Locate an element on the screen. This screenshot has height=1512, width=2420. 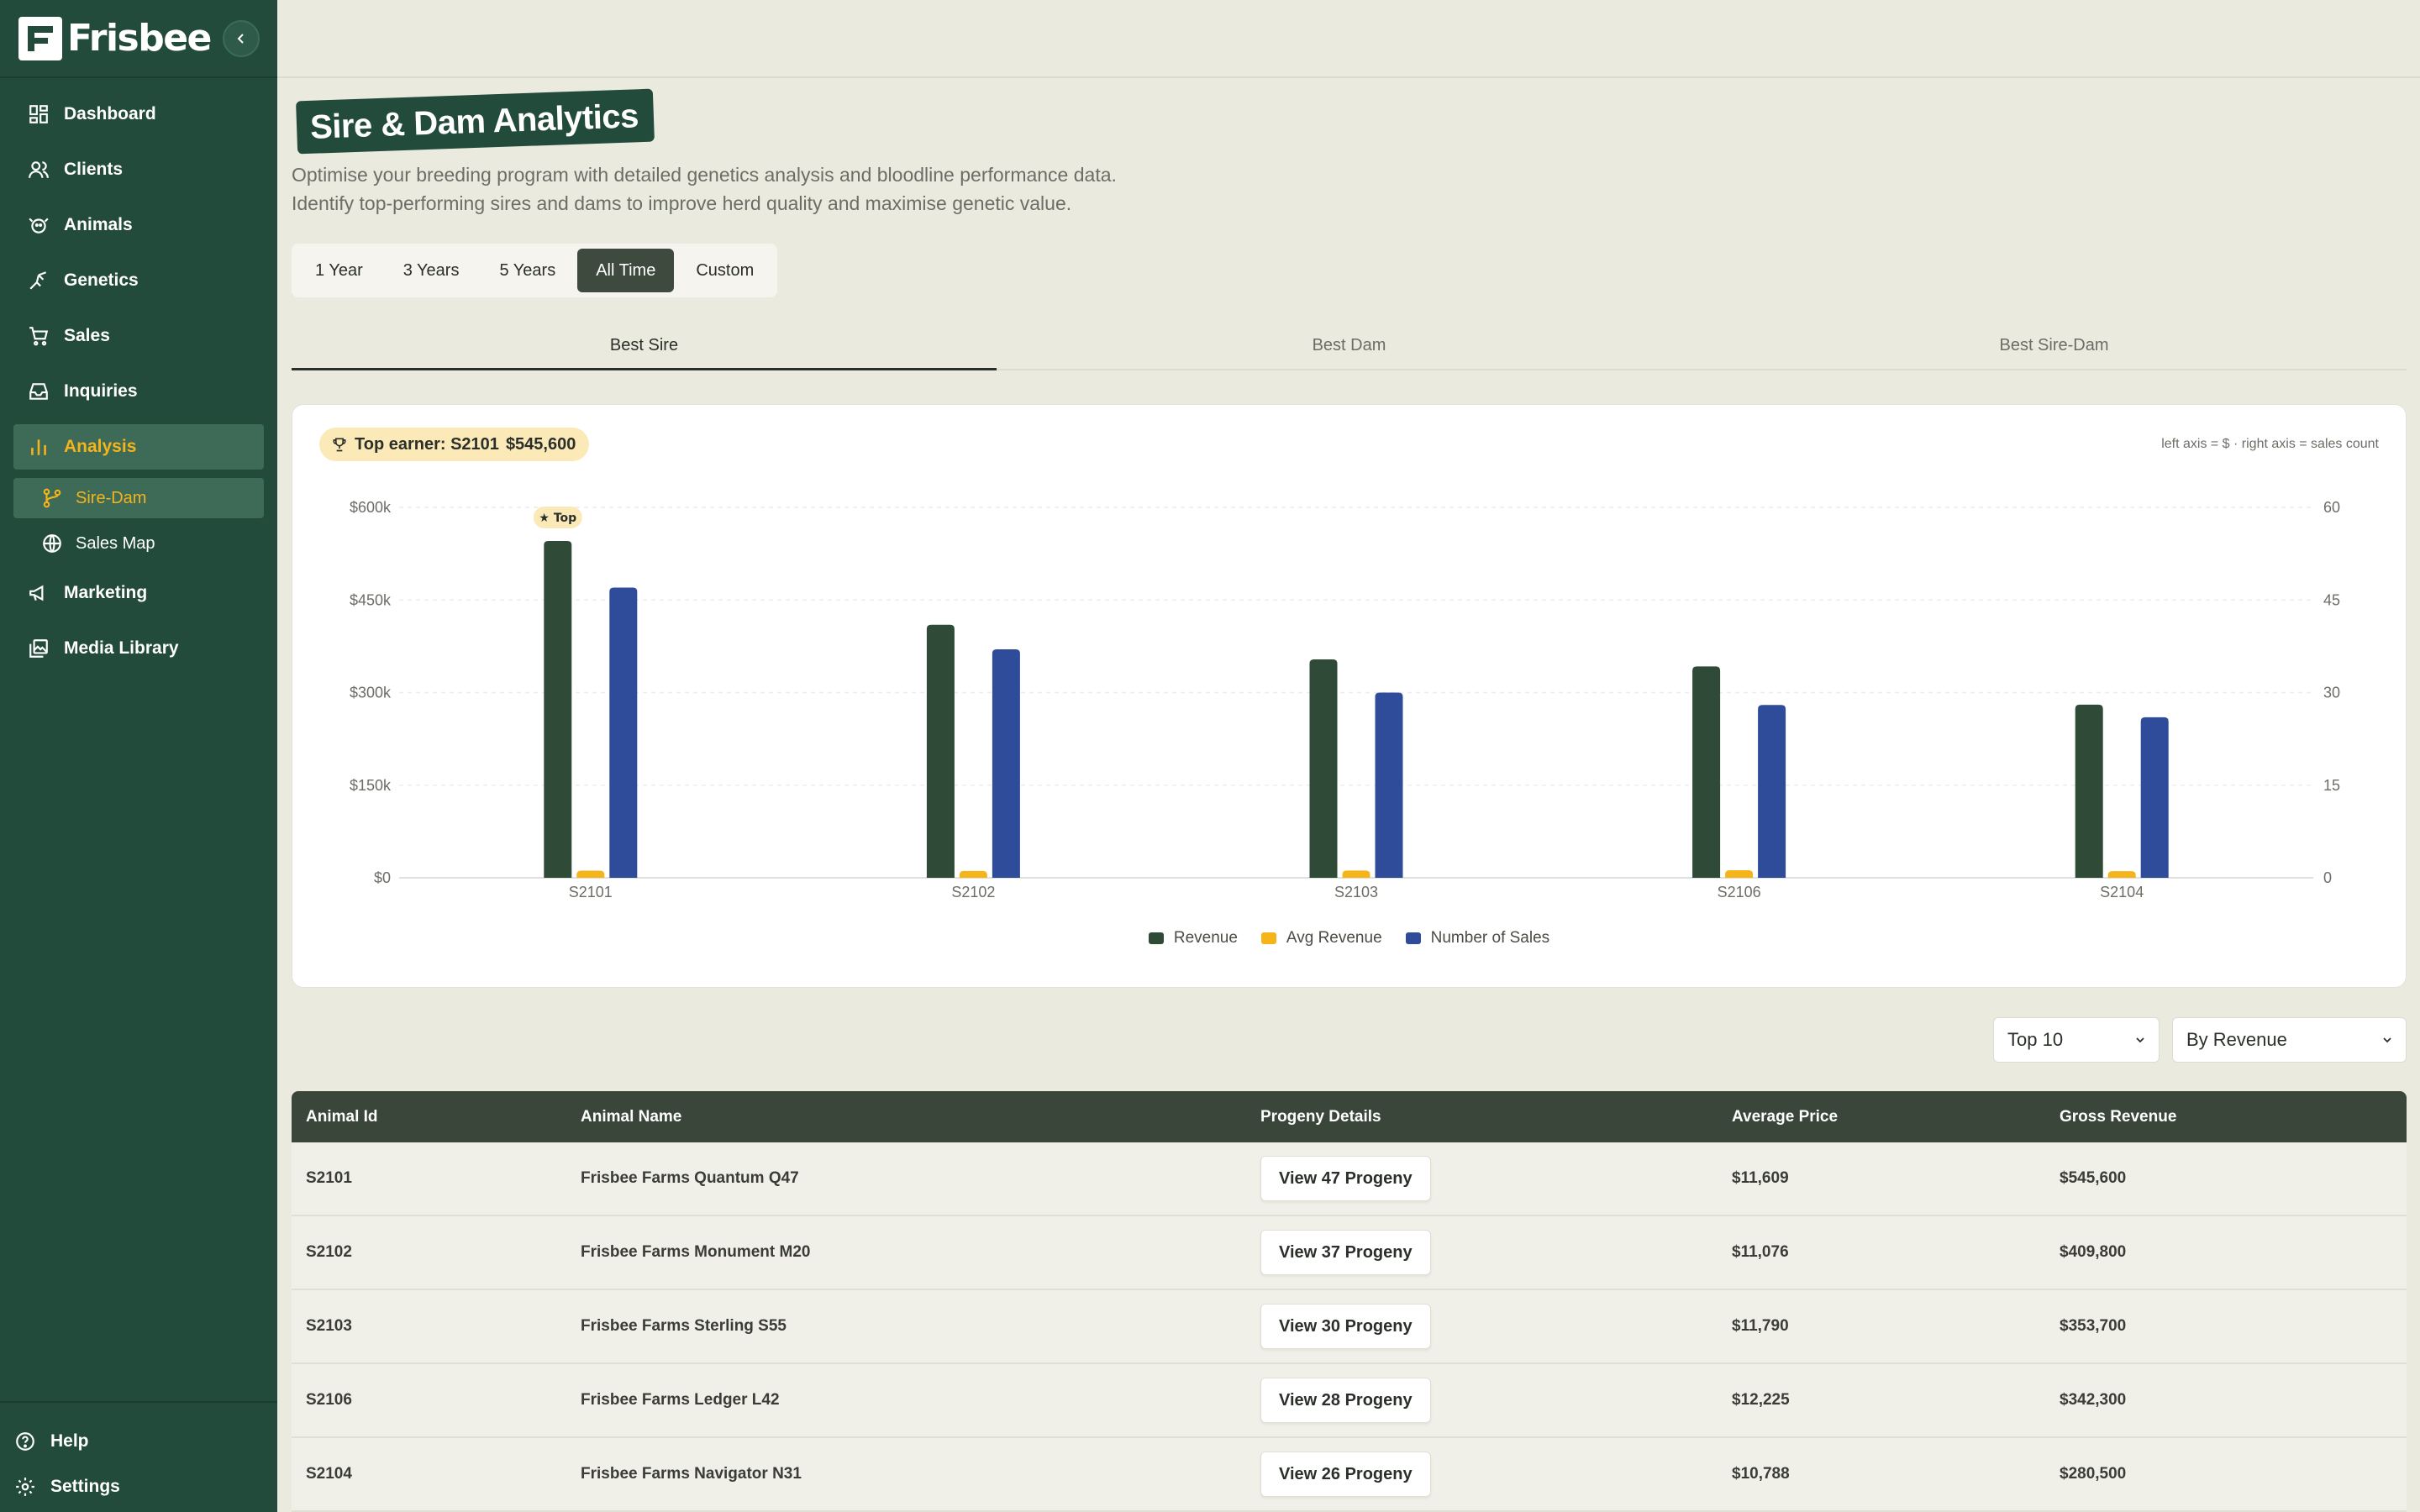
col-header-gross-revenue: Gross Revenue is located at coordinates (2228, 1117).